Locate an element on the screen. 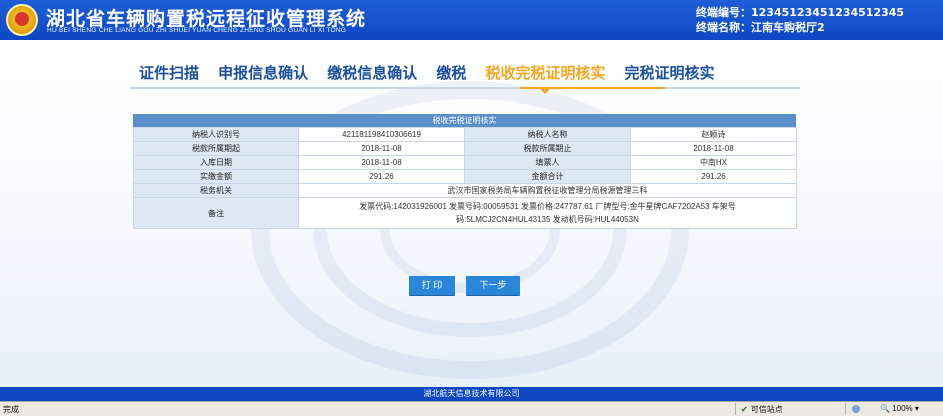 The image size is (943, 416). label-total-amount: 金额合计 is located at coordinates (547, 176).